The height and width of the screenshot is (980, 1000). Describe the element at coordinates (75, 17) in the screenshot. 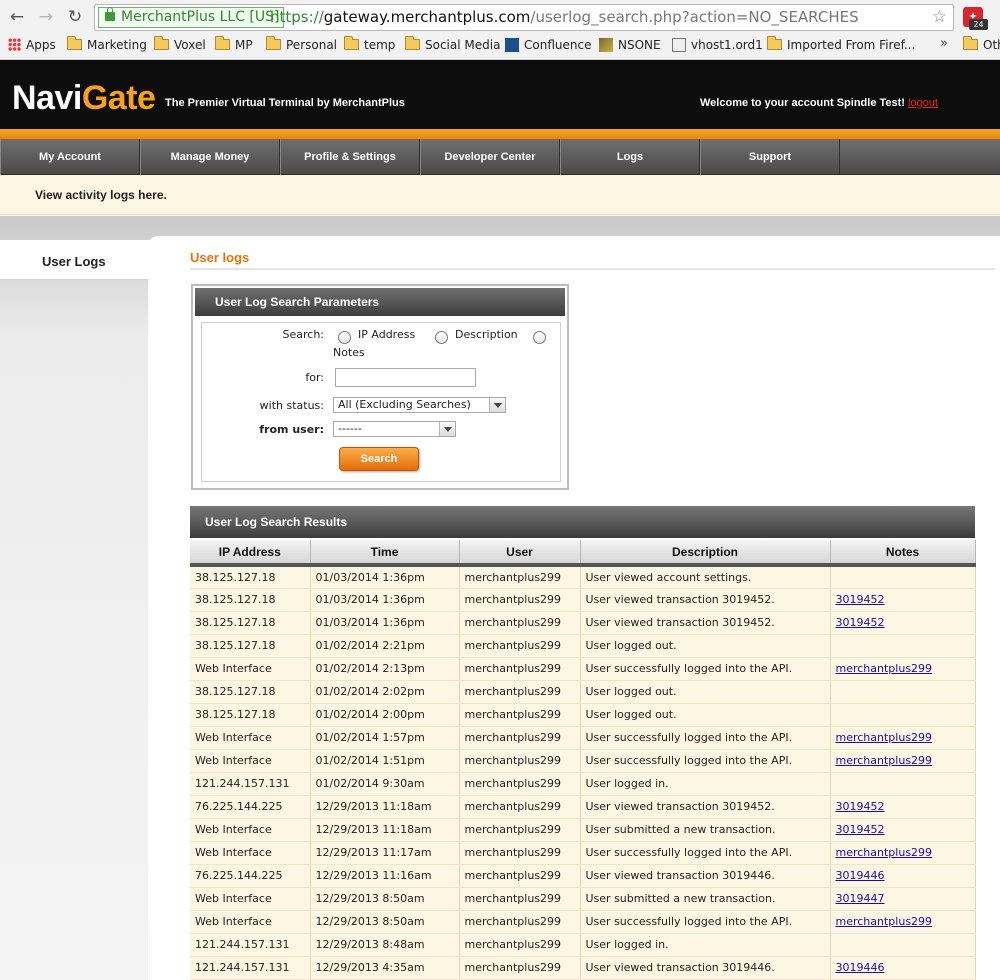

I see `reload-icon: ↻` at that location.